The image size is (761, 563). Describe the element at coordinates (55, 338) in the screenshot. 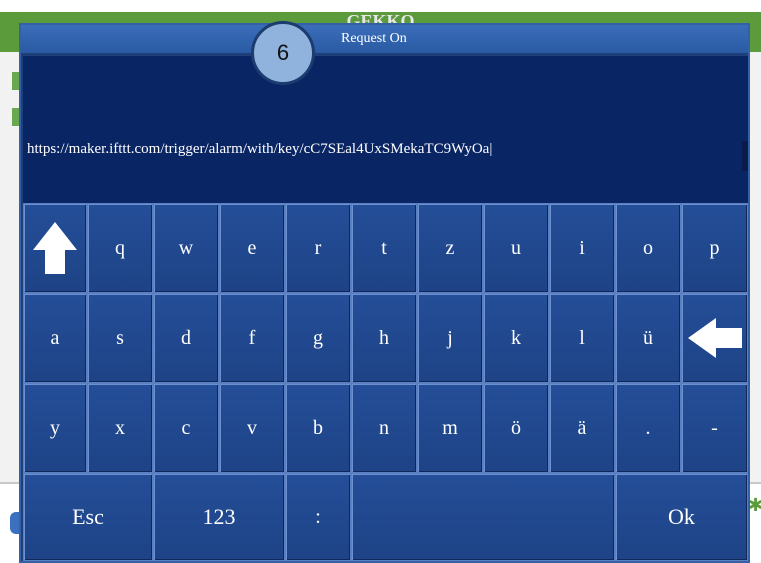

I see `key-a: a` at that location.